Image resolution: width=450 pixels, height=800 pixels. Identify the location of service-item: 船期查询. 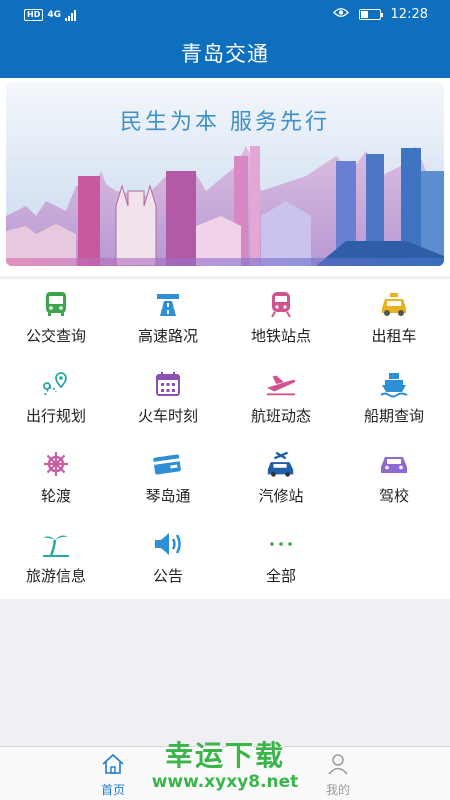
(394, 399).